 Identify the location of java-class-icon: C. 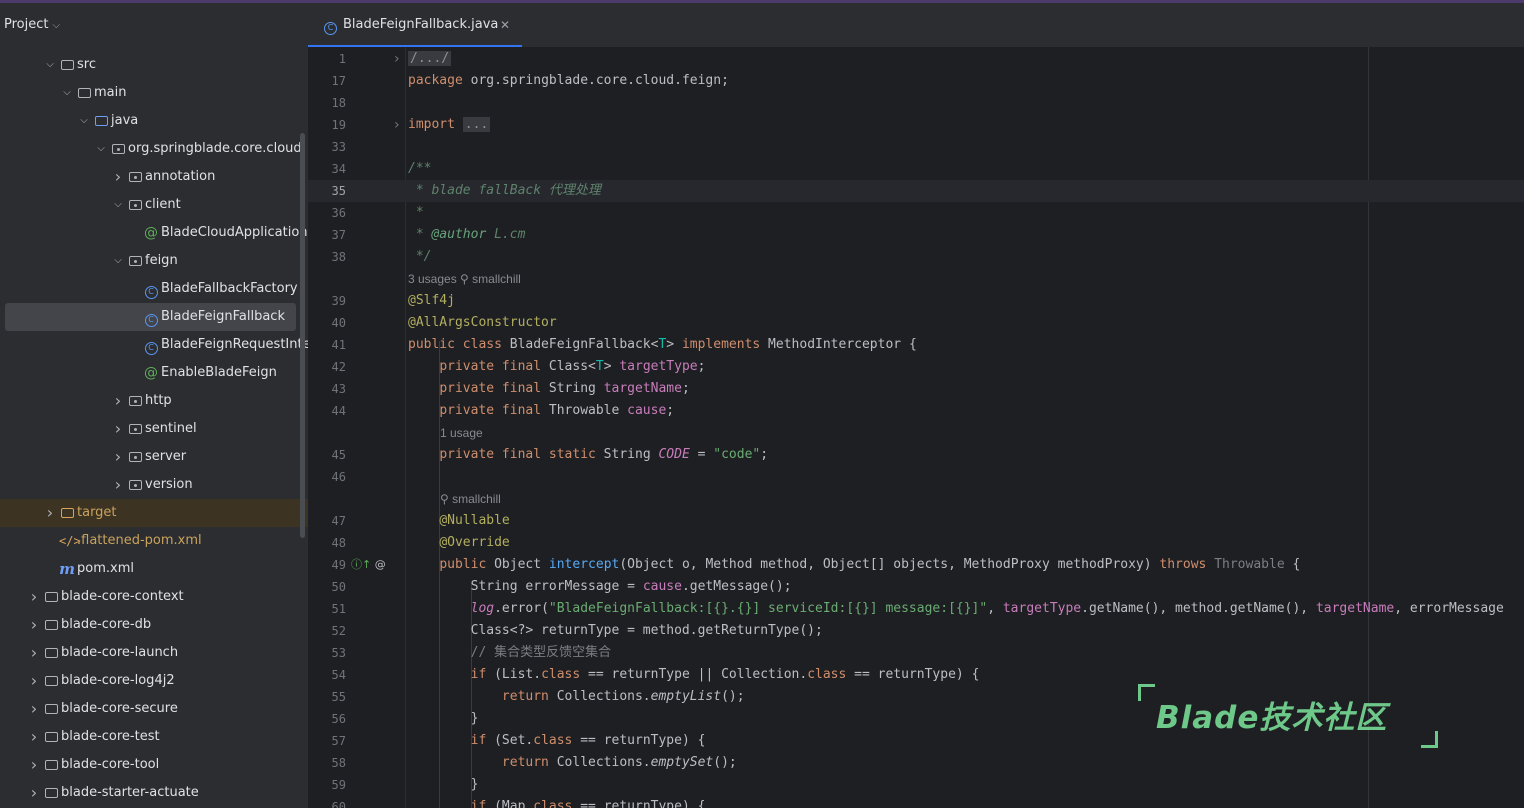
(151, 345).